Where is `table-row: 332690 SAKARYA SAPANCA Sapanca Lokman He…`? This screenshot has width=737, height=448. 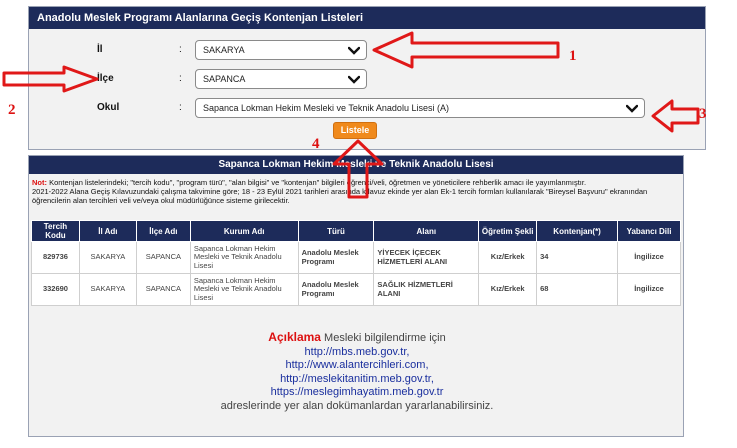
table-row: 332690 SAKARYA SAPANCA Sapanca Lokman He… is located at coordinates (356, 289).